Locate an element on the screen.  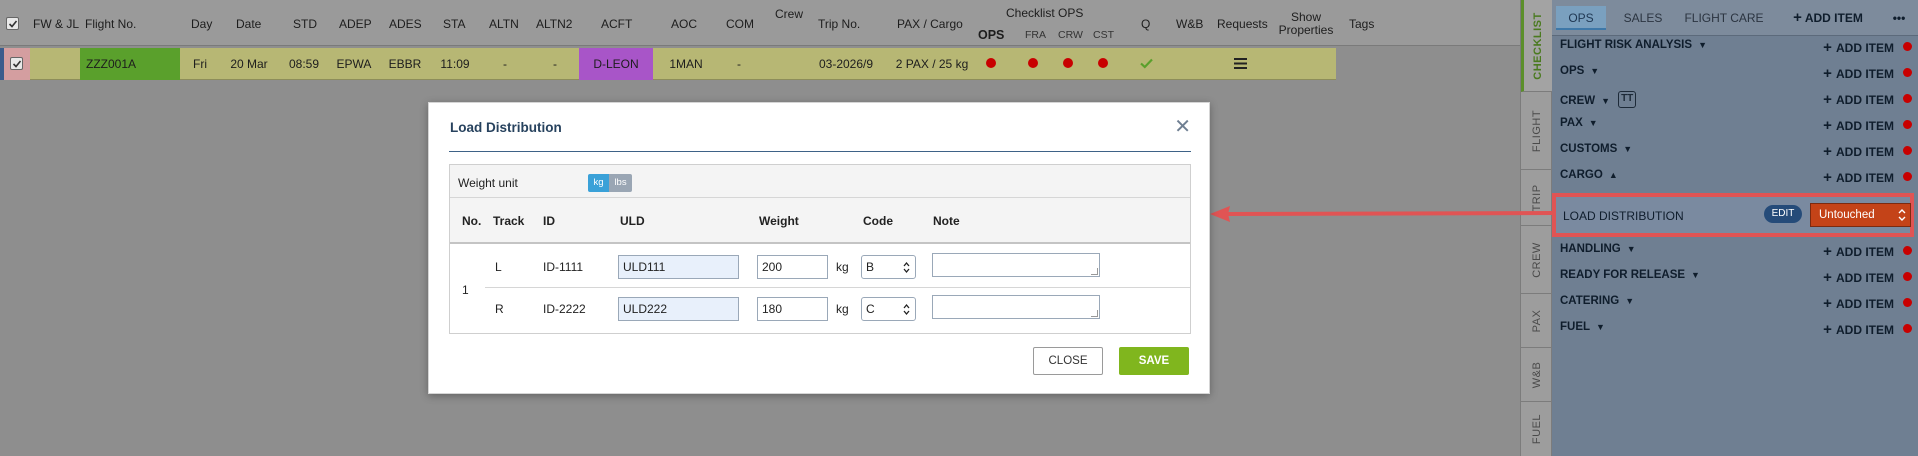
save-button: SAVE is located at coordinates (1154, 361).